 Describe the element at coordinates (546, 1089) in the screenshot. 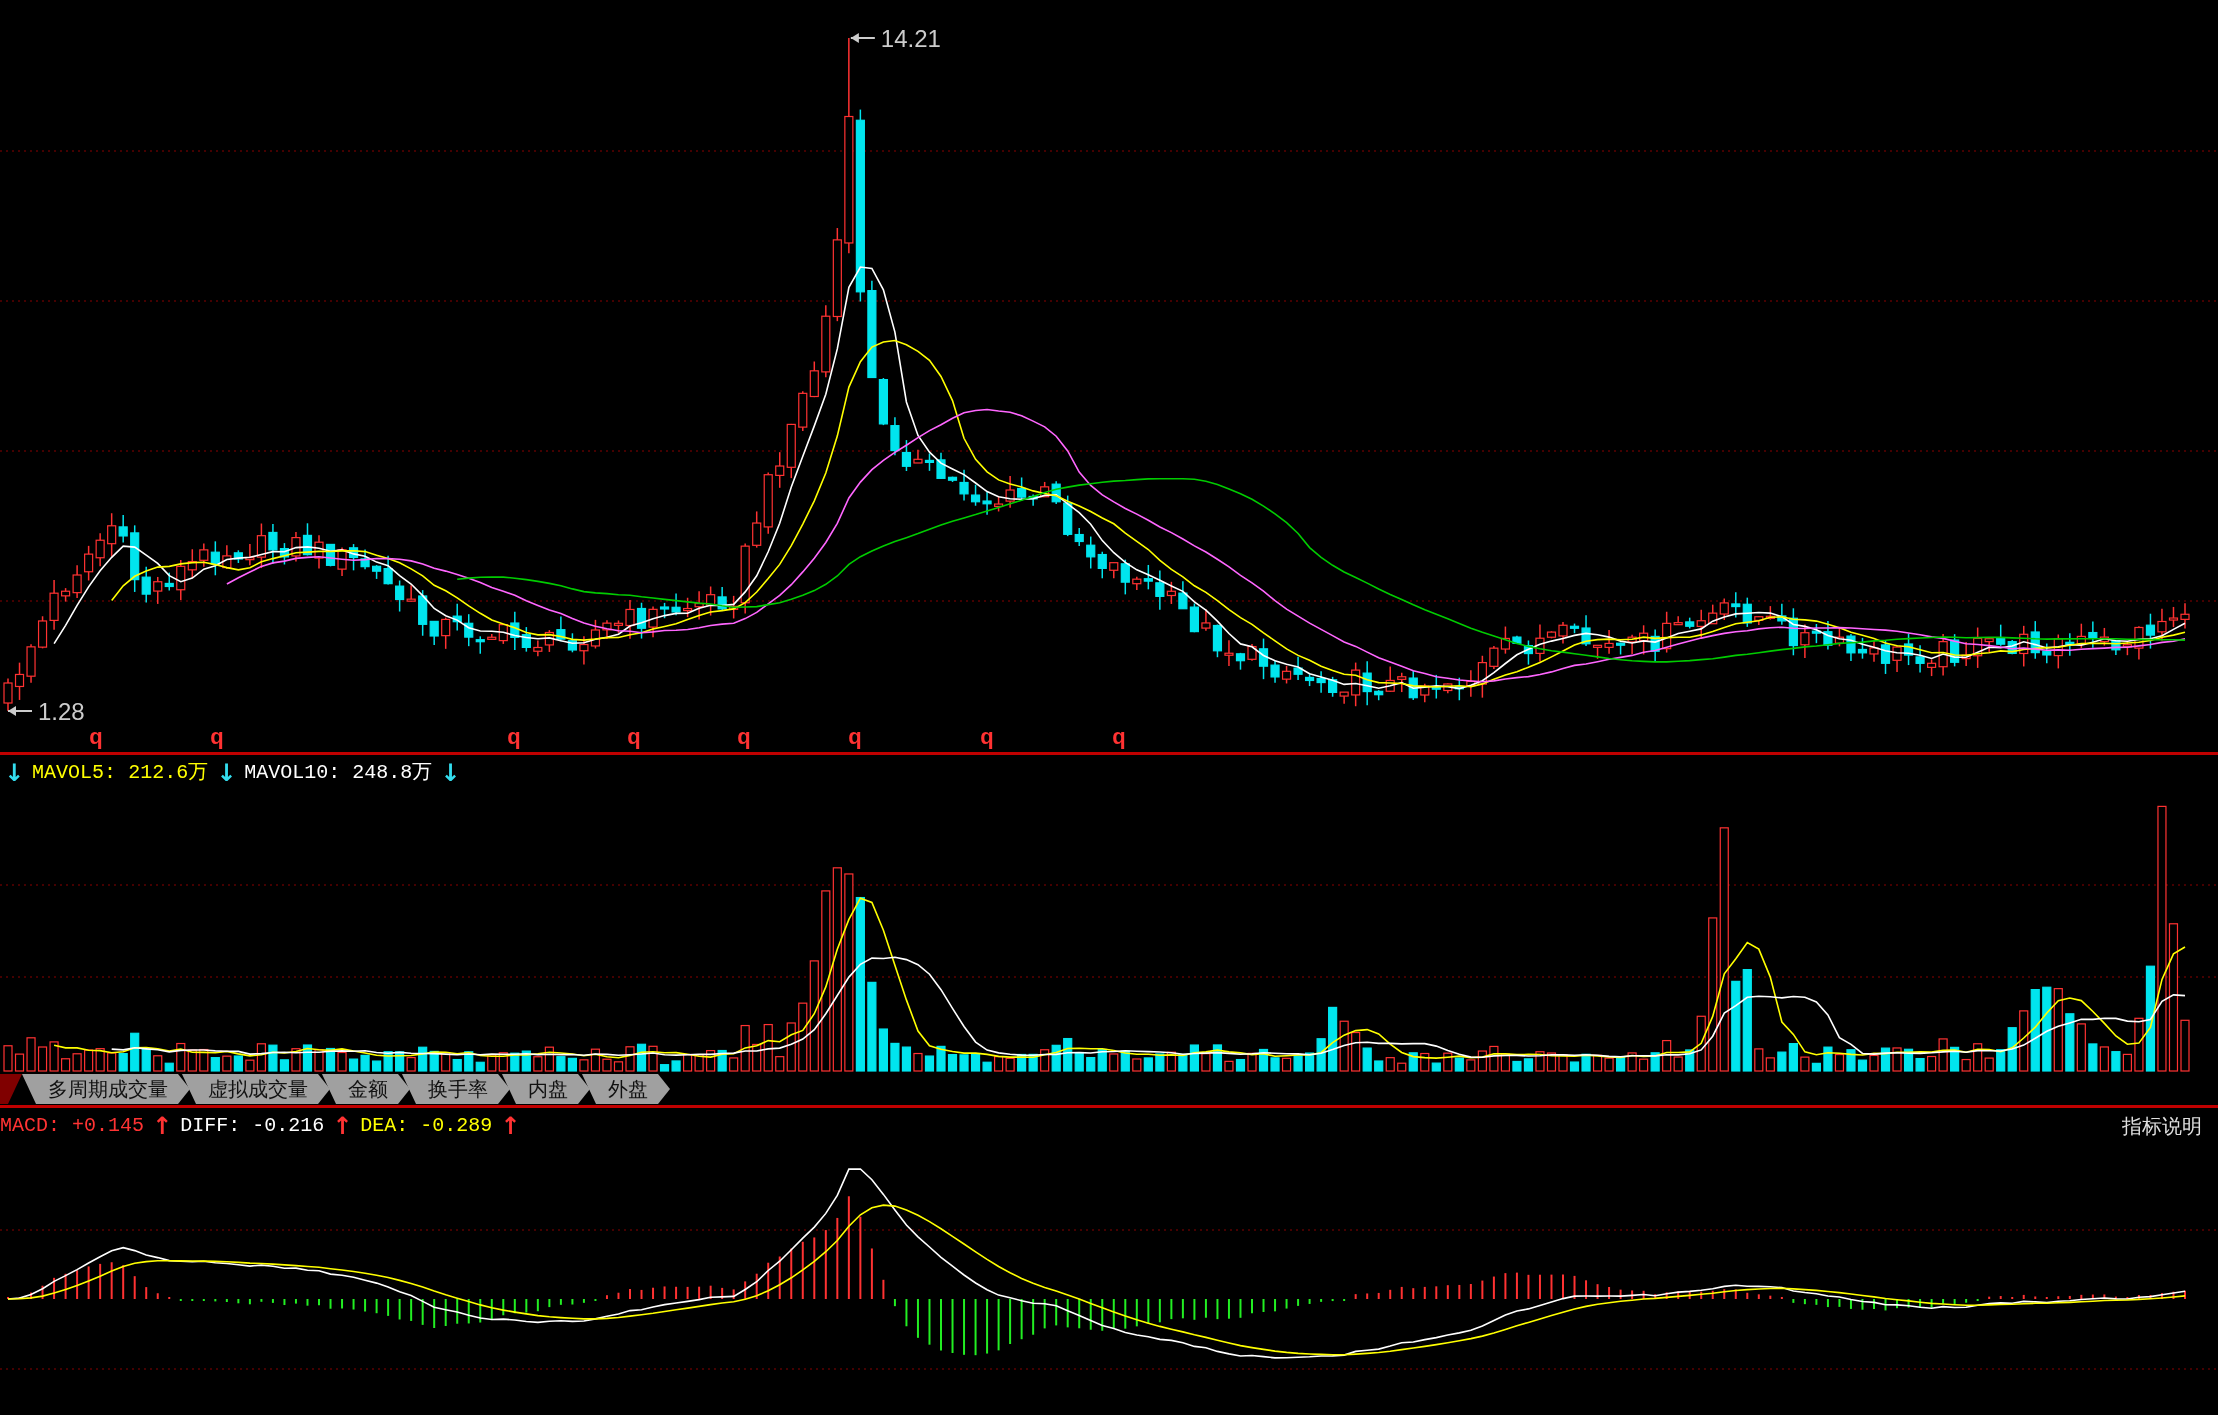

I see `indicator-tab: 内盘` at that location.